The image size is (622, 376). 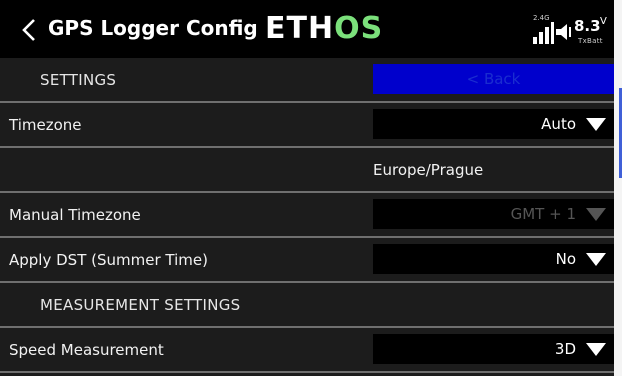 I want to click on chevron-left-icon, so click(x=30, y=30).